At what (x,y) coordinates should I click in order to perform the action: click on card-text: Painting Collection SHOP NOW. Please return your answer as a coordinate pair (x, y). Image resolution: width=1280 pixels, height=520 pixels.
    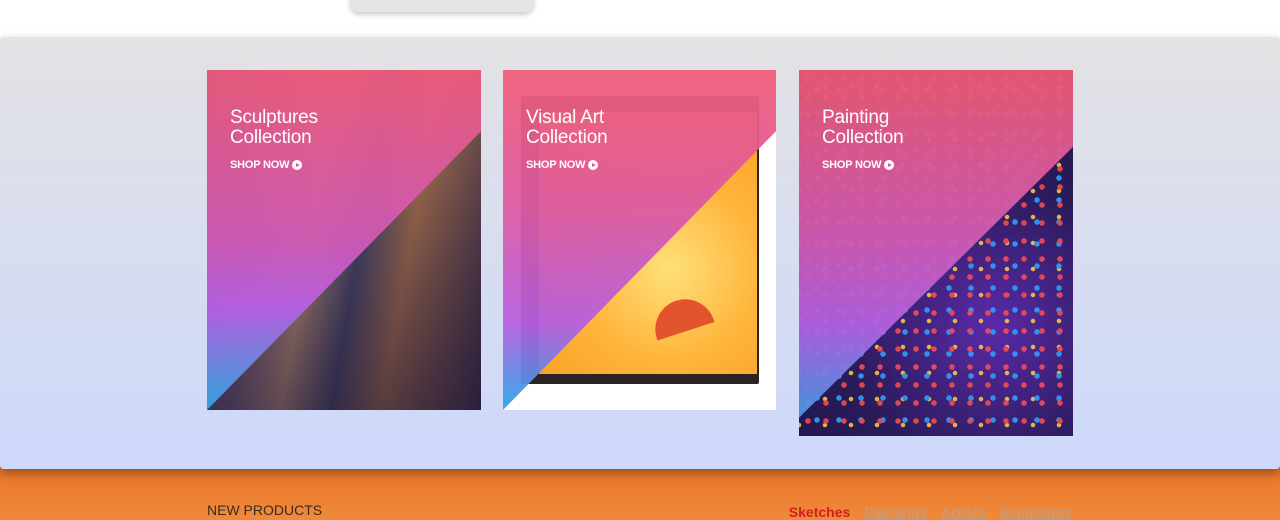
    Looking at the image, I should click on (863, 140).